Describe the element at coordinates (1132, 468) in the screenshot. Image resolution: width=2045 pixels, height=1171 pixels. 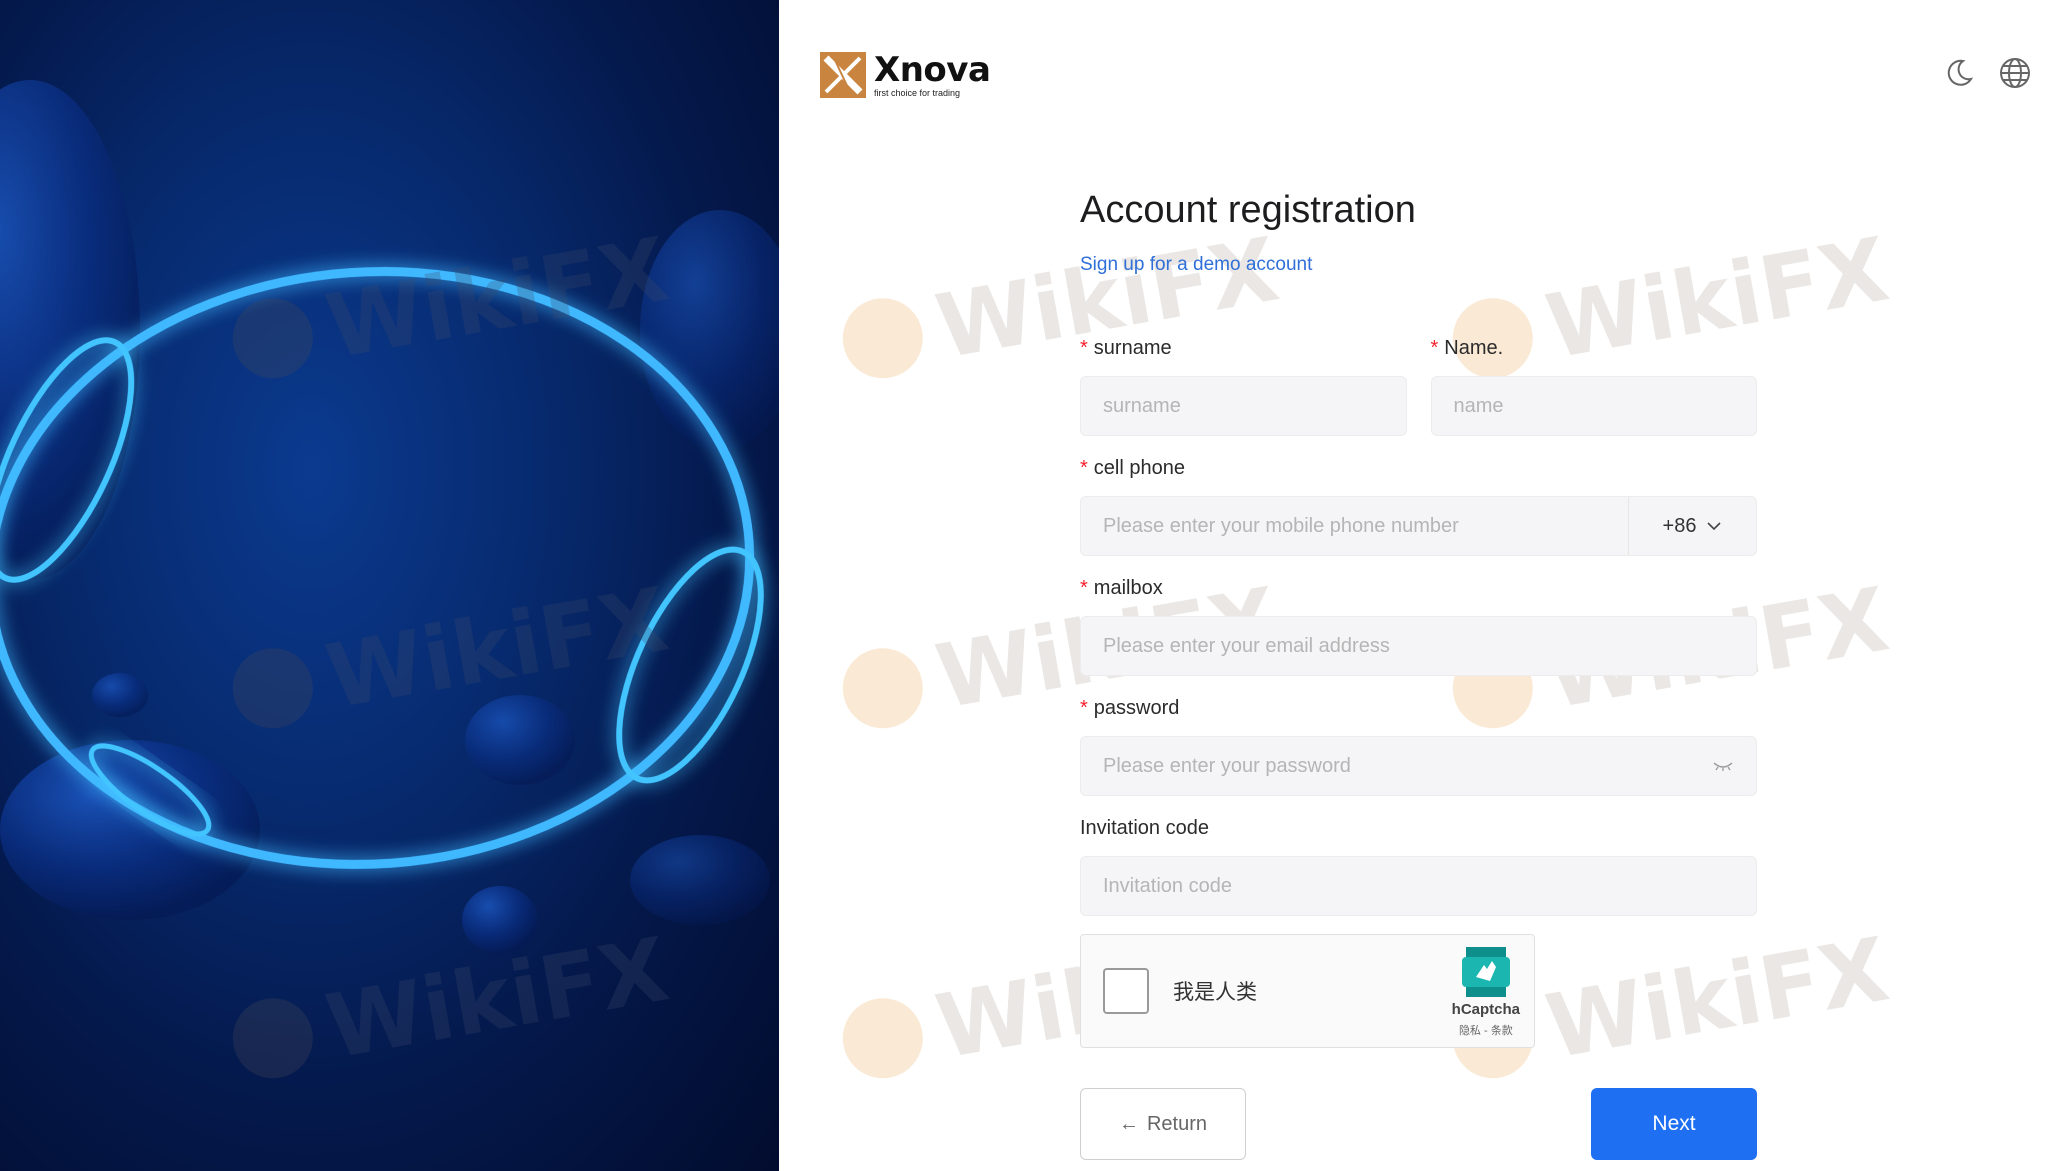
I see `phone-label: * cell phone` at that location.